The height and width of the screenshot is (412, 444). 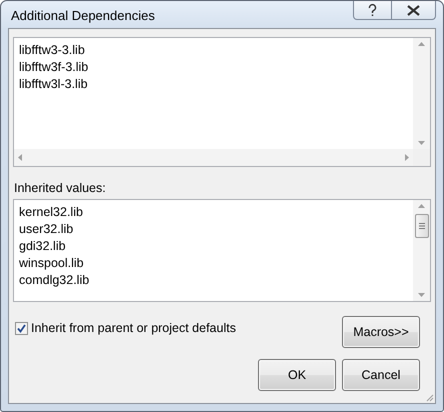 I want to click on dependency-line: libfftw3-3.lib, so click(x=52, y=50).